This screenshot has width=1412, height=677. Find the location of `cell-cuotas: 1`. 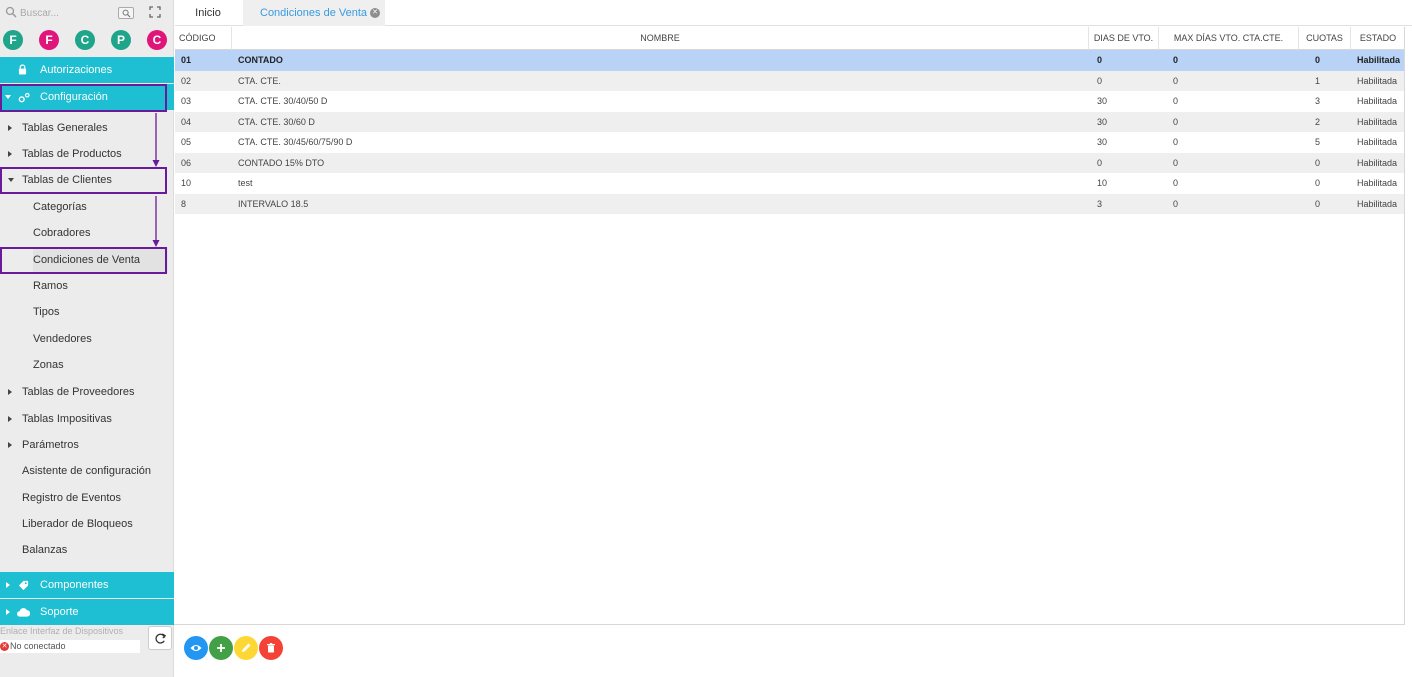

cell-cuotas: 1 is located at coordinates (1318, 80).